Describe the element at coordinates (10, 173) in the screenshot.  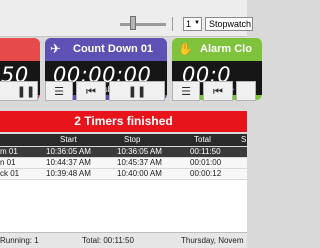
I see `row-name: ck 01` at that location.